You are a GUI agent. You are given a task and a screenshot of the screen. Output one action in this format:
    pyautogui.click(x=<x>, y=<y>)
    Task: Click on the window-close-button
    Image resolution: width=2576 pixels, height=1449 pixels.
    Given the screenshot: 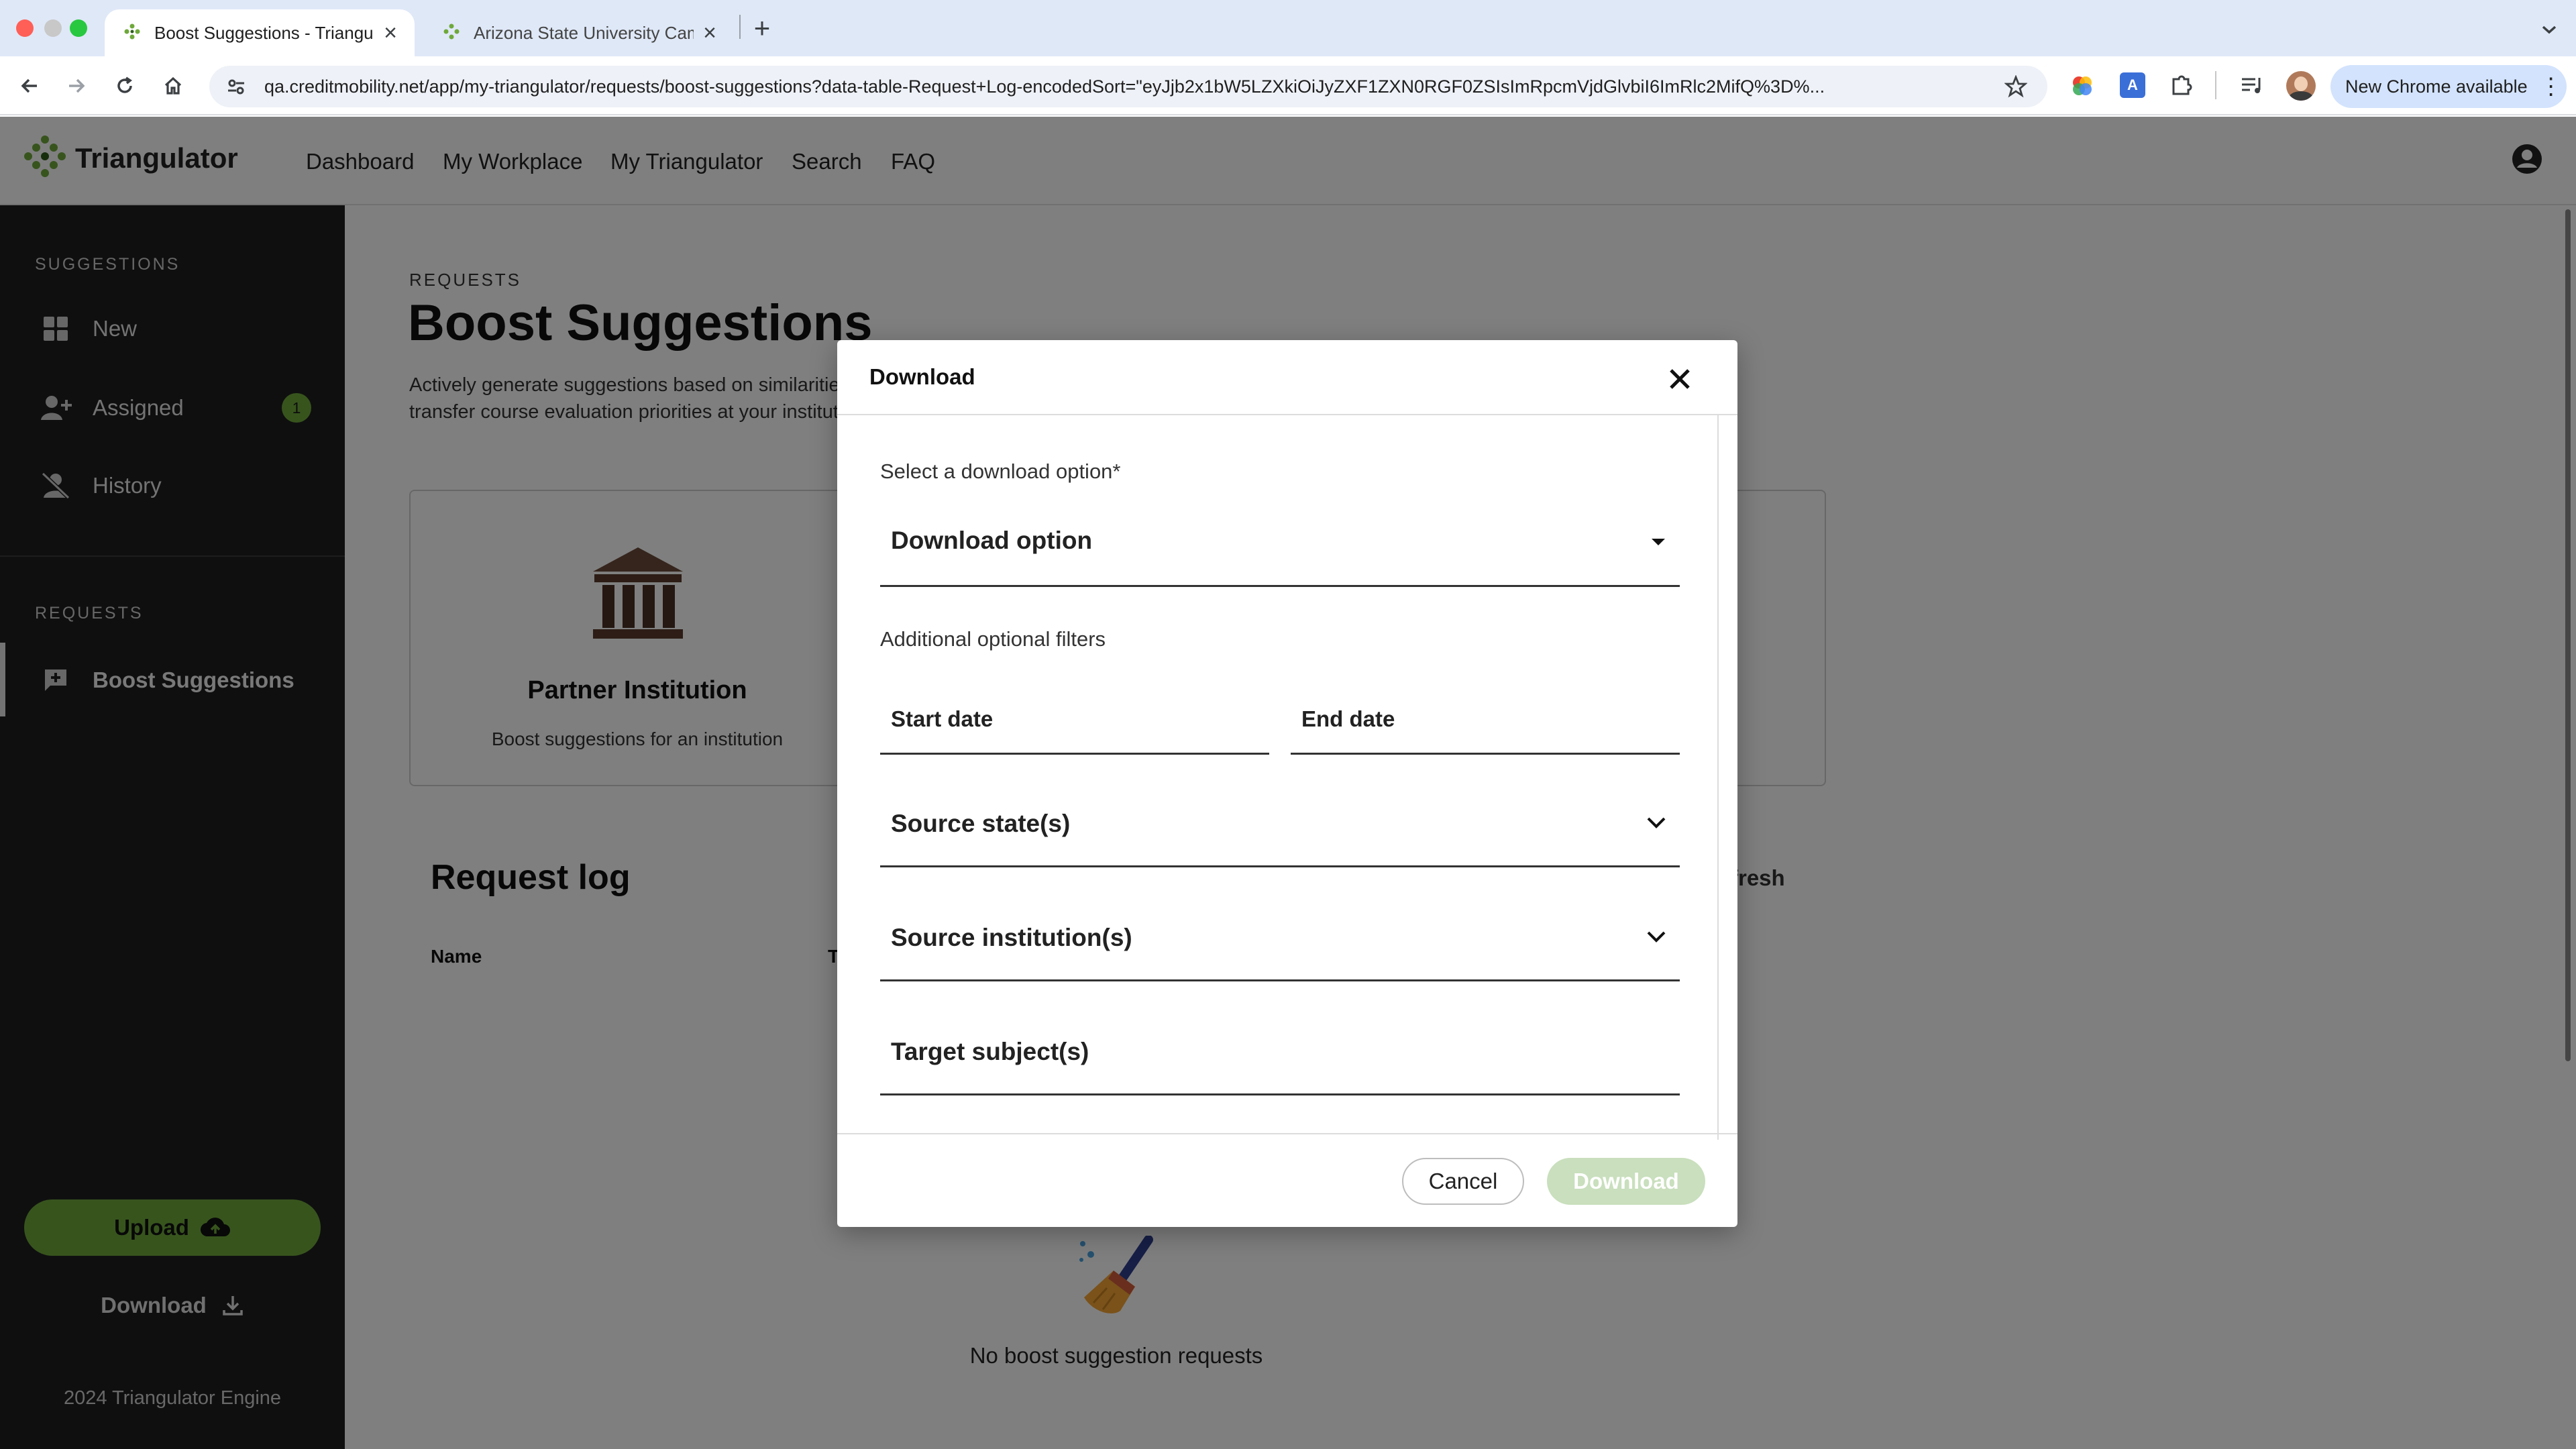 What is the action you would take?
    pyautogui.click(x=25, y=28)
    